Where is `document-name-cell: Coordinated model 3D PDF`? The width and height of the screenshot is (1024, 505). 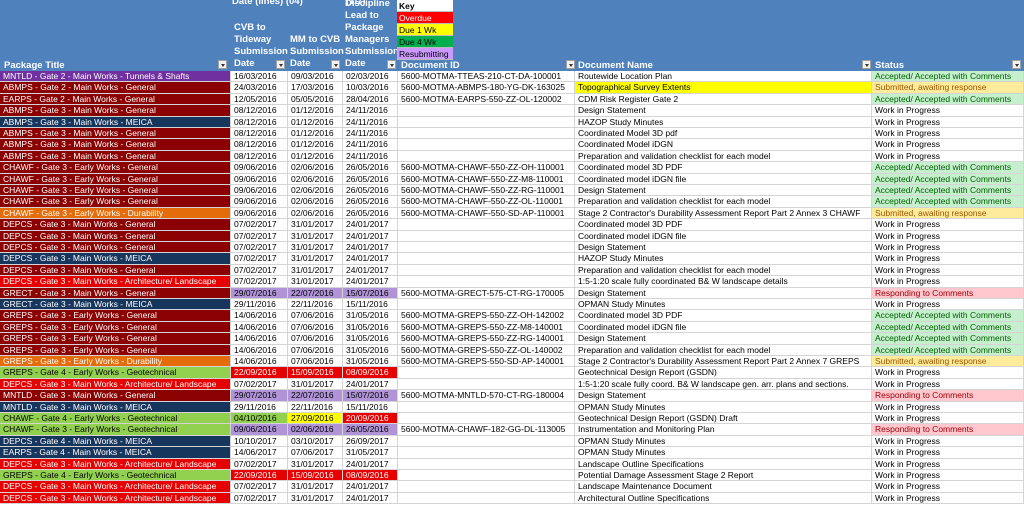 document-name-cell: Coordinated model 3D PDF is located at coordinates (723, 168).